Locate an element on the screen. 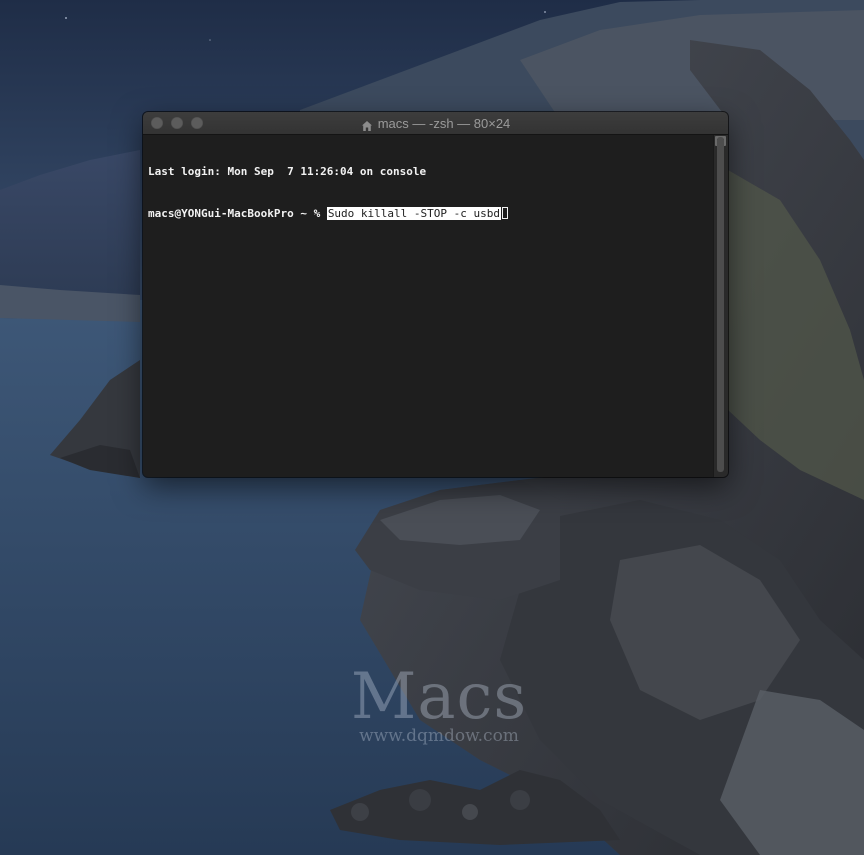  home-icon is located at coordinates (367, 124).